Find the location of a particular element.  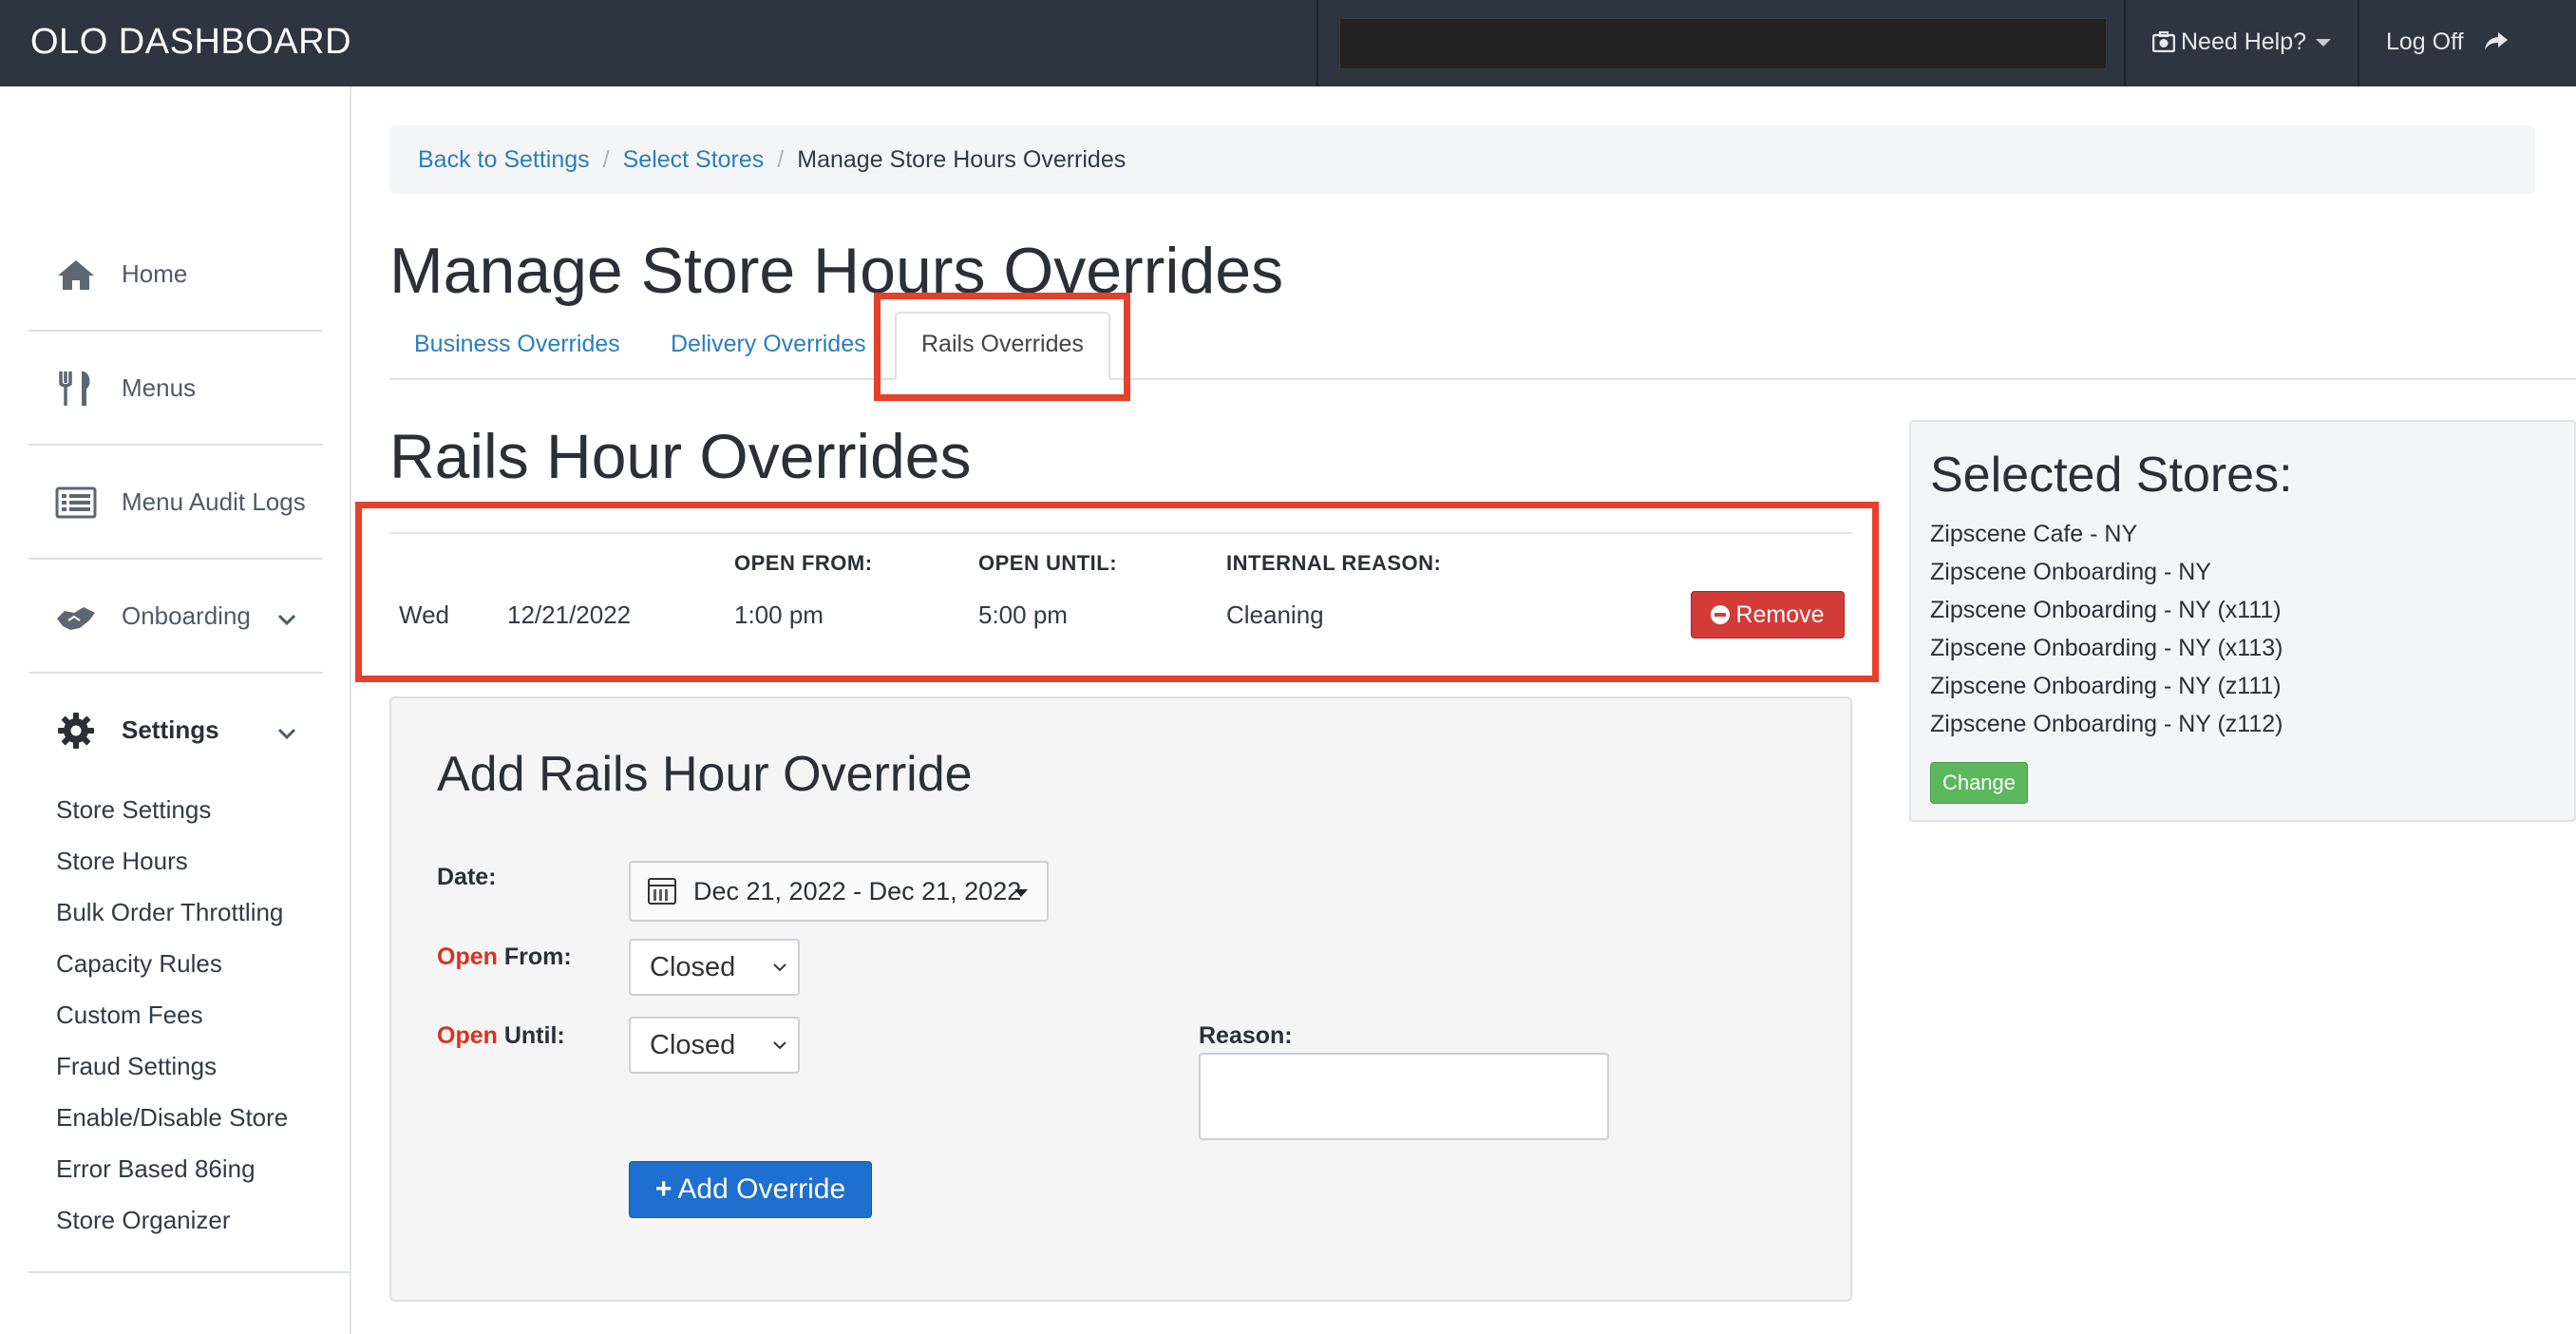

override-open-from: 1:00 pm is located at coordinates (779, 614).